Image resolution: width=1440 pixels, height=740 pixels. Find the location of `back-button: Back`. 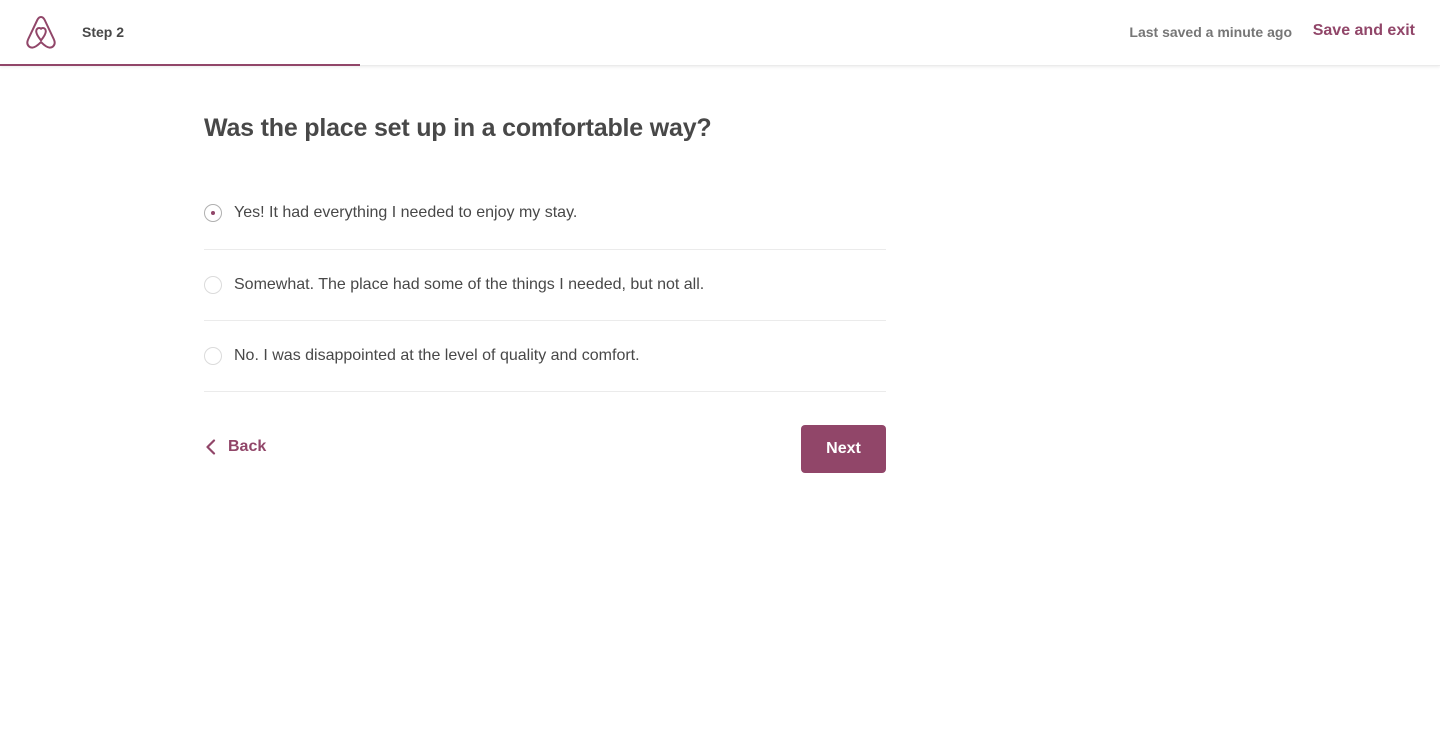

back-button: Back is located at coordinates (235, 447).